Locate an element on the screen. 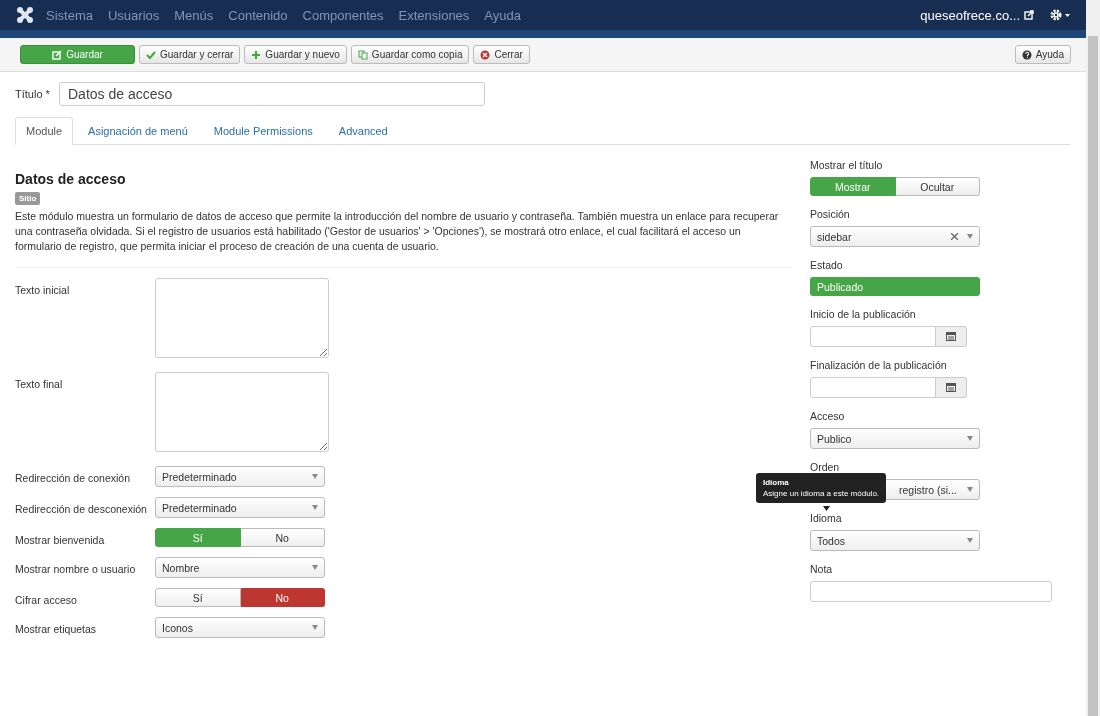  note-field is located at coordinates (931, 591).